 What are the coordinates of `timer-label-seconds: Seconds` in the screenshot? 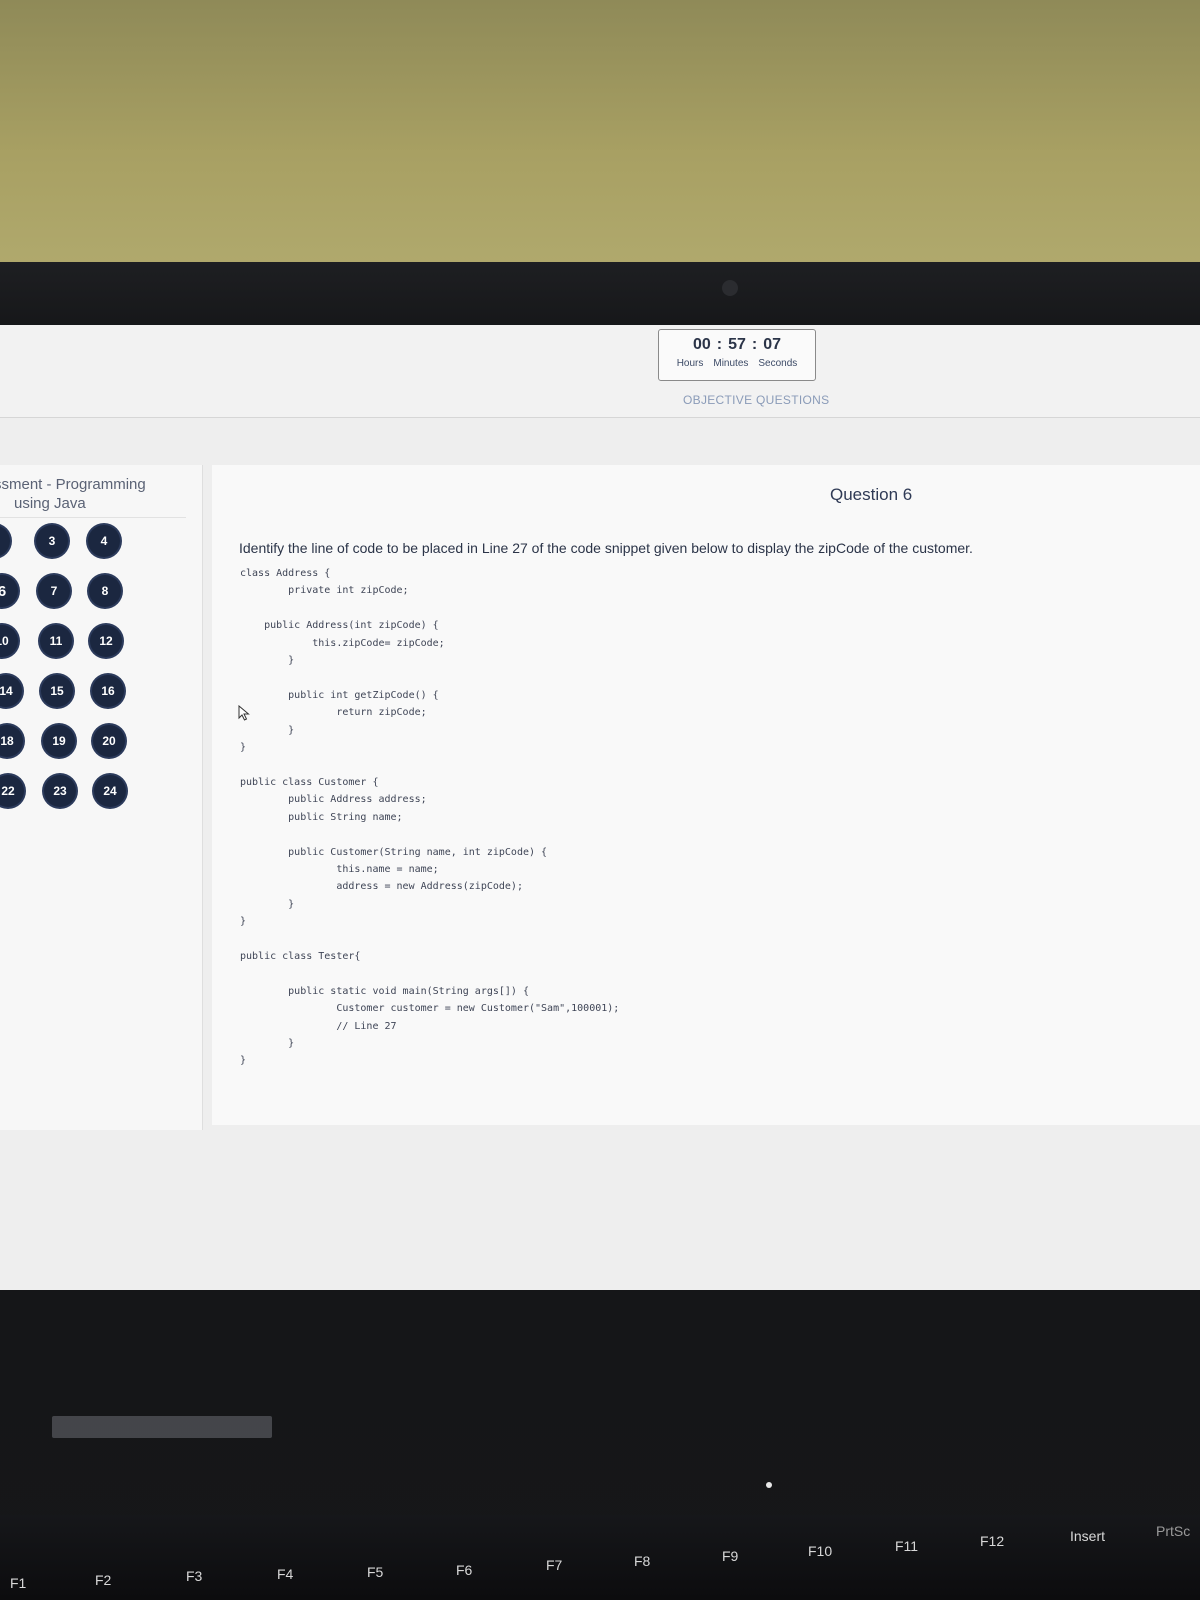 It's located at (778, 363).